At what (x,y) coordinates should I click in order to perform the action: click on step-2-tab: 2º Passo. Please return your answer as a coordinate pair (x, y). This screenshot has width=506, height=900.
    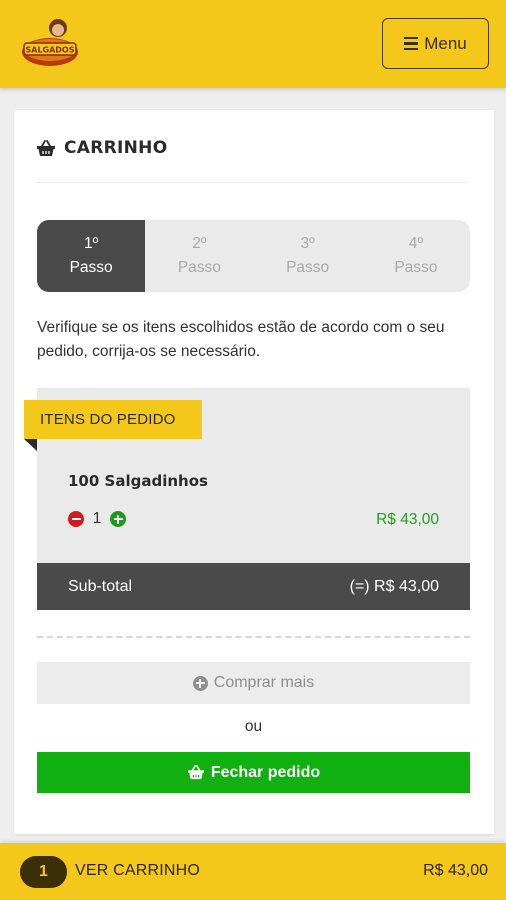
    Looking at the image, I should click on (199, 256).